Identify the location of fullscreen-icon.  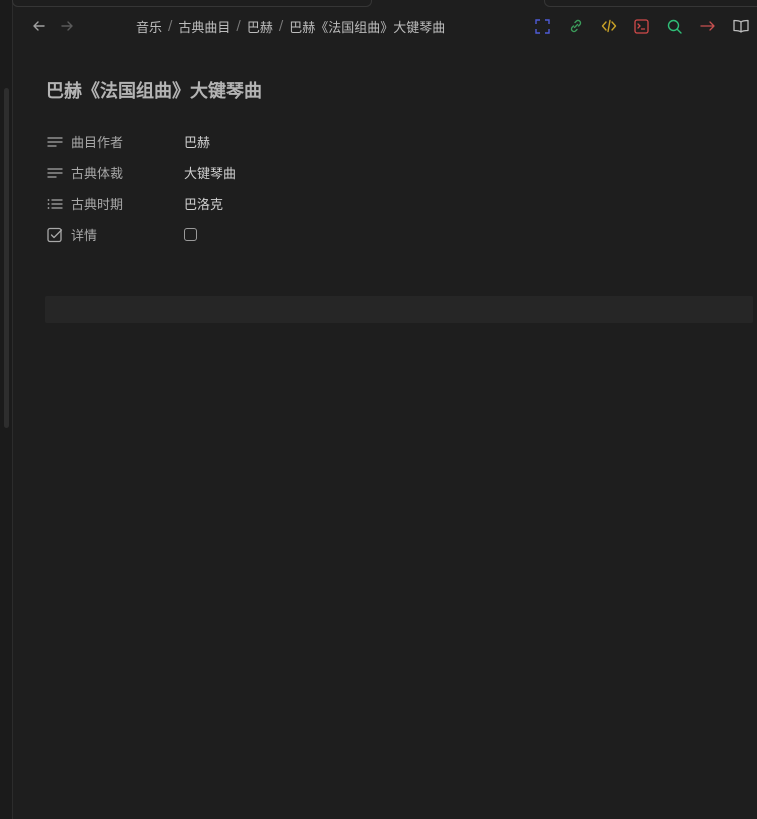
(542, 26).